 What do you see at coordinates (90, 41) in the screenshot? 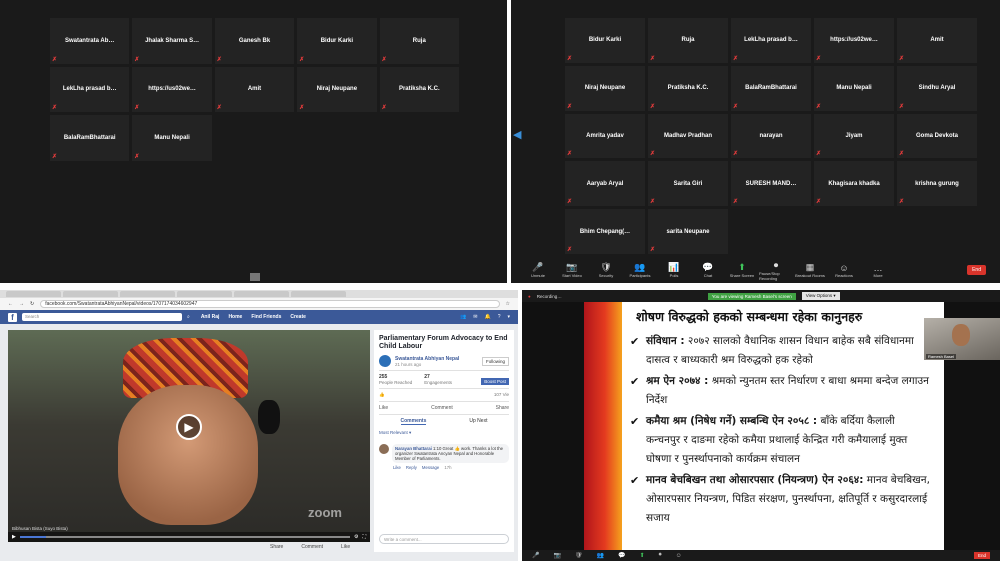
I see `left-tile: Swatantrata Ab… ✗` at bounding box center [90, 41].